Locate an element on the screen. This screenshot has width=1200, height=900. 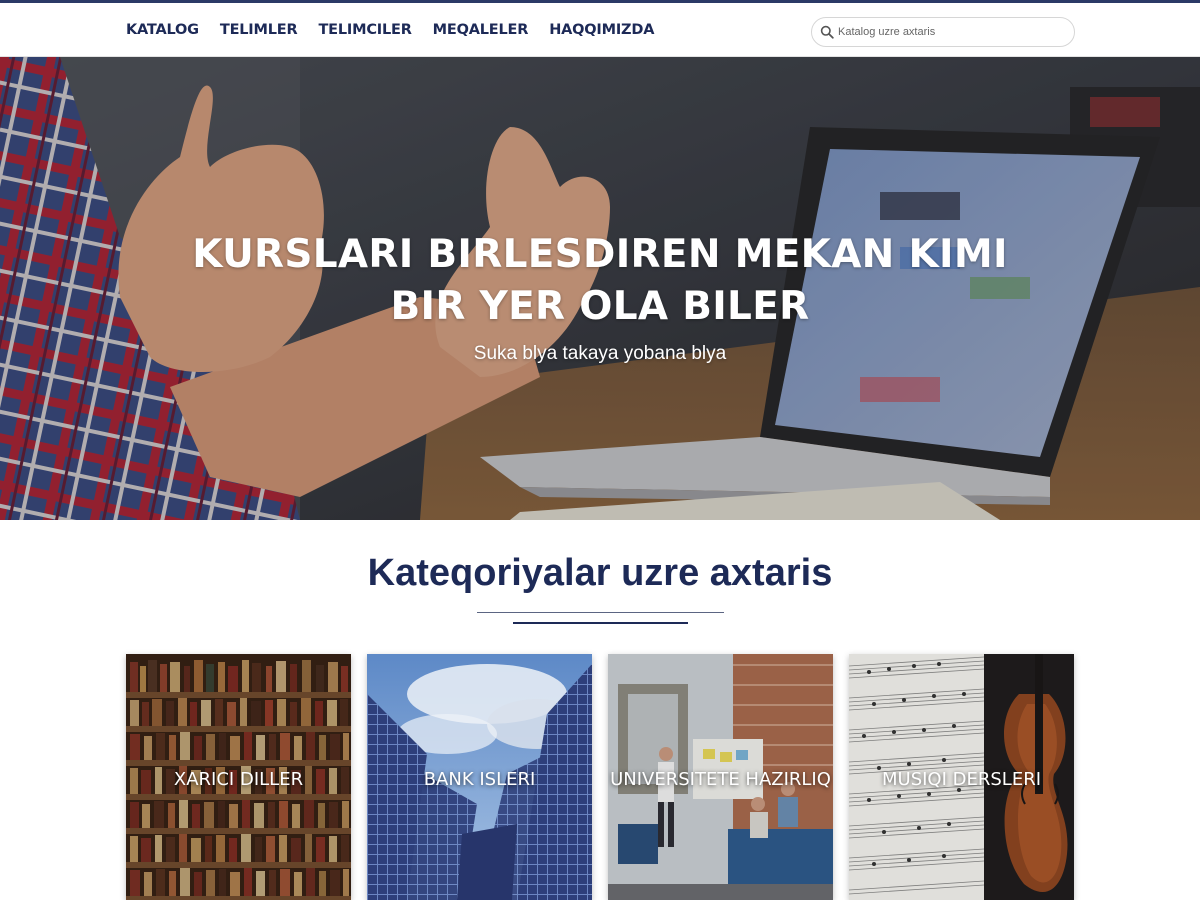
category-card-xarici-diller: XARICI DILLER is located at coordinates (238, 777).